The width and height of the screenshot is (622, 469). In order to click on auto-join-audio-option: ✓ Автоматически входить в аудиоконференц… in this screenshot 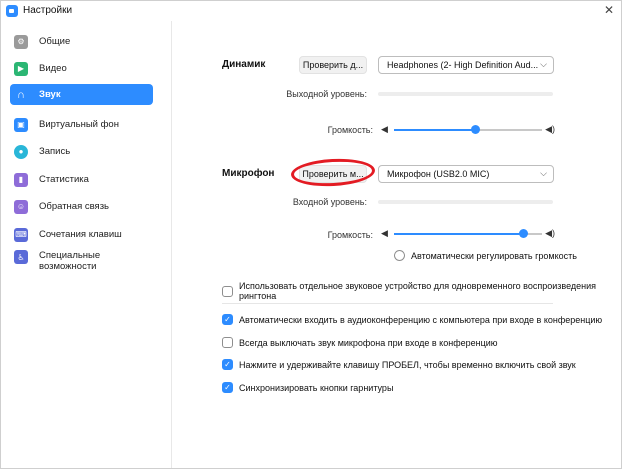, I will do `click(412, 319)`.